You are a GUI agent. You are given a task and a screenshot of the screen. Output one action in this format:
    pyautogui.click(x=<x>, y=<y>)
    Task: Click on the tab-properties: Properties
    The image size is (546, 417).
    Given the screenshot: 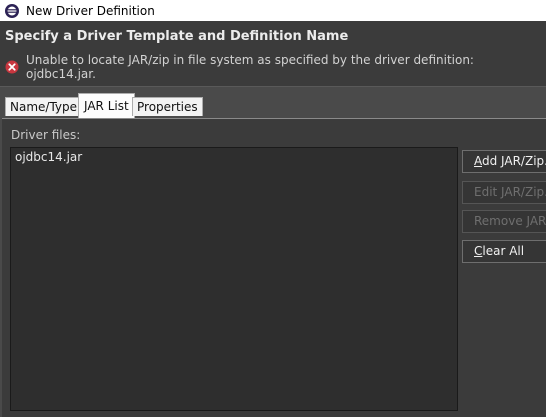 What is the action you would take?
    pyautogui.click(x=167, y=106)
    